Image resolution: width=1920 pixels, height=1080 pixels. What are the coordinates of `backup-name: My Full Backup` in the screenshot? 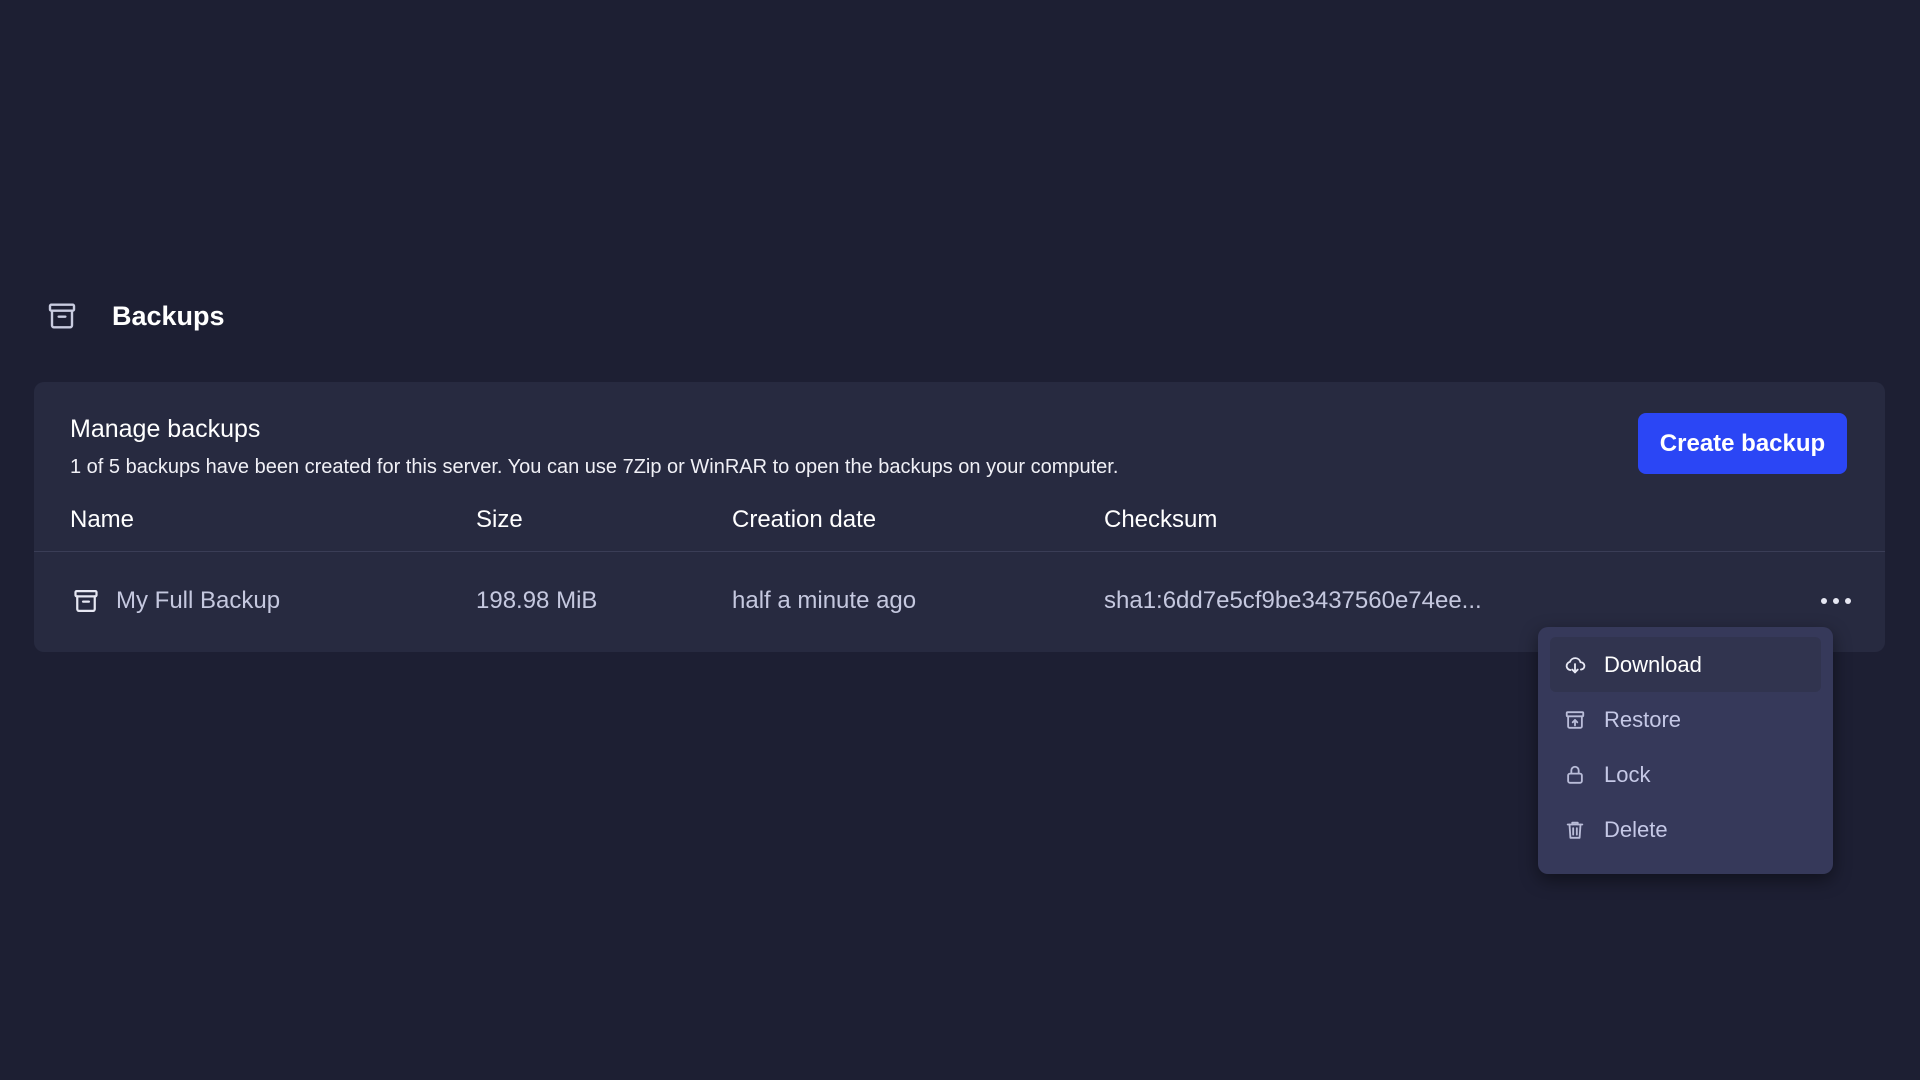 It's located at (198, 600).